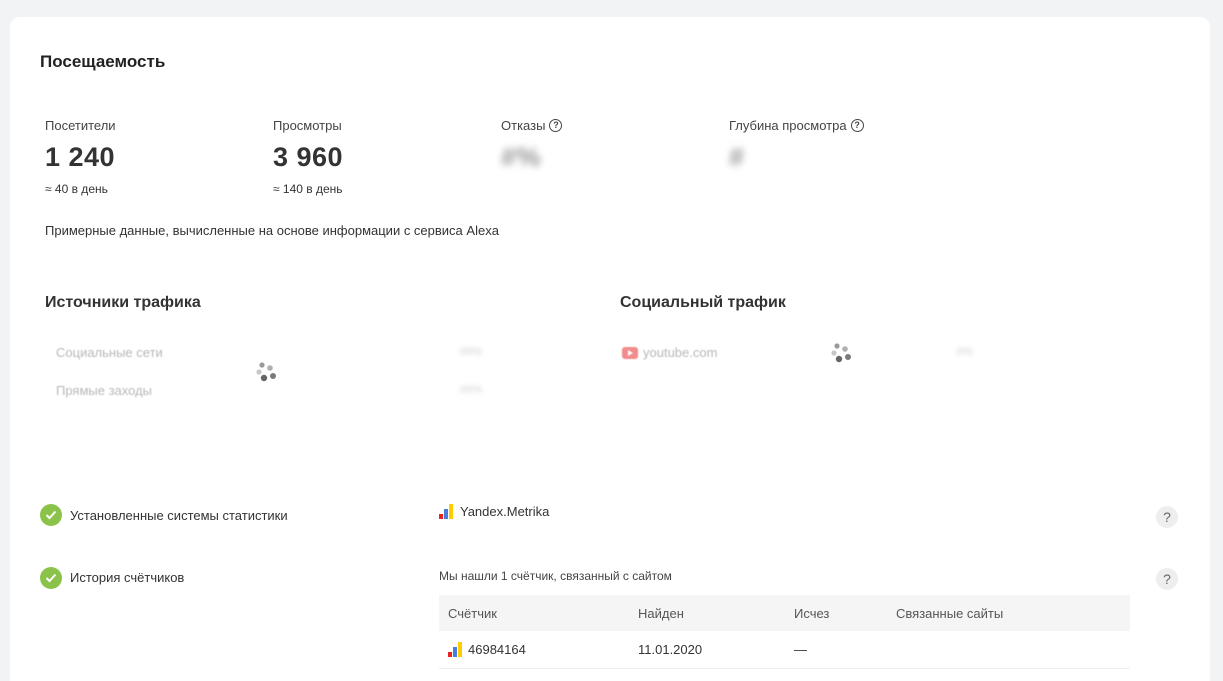  What do you see at coordinates (680, 352) in the screenshot?
I see `social-label: youtube.com` at bounding box center [680, 352].